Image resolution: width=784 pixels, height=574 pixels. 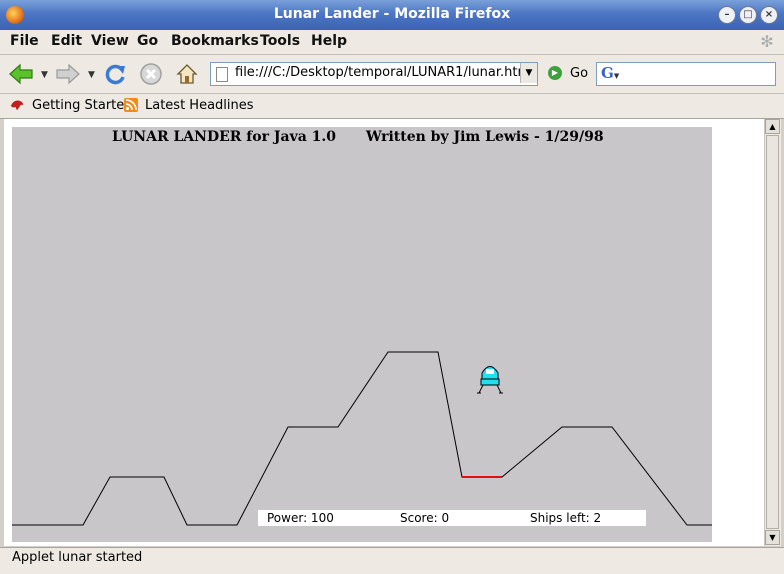 What do you see at coordinates (767, 41) in the screenshot?
I see `throbber-icon: ✻` at bounding box center [767, 41].